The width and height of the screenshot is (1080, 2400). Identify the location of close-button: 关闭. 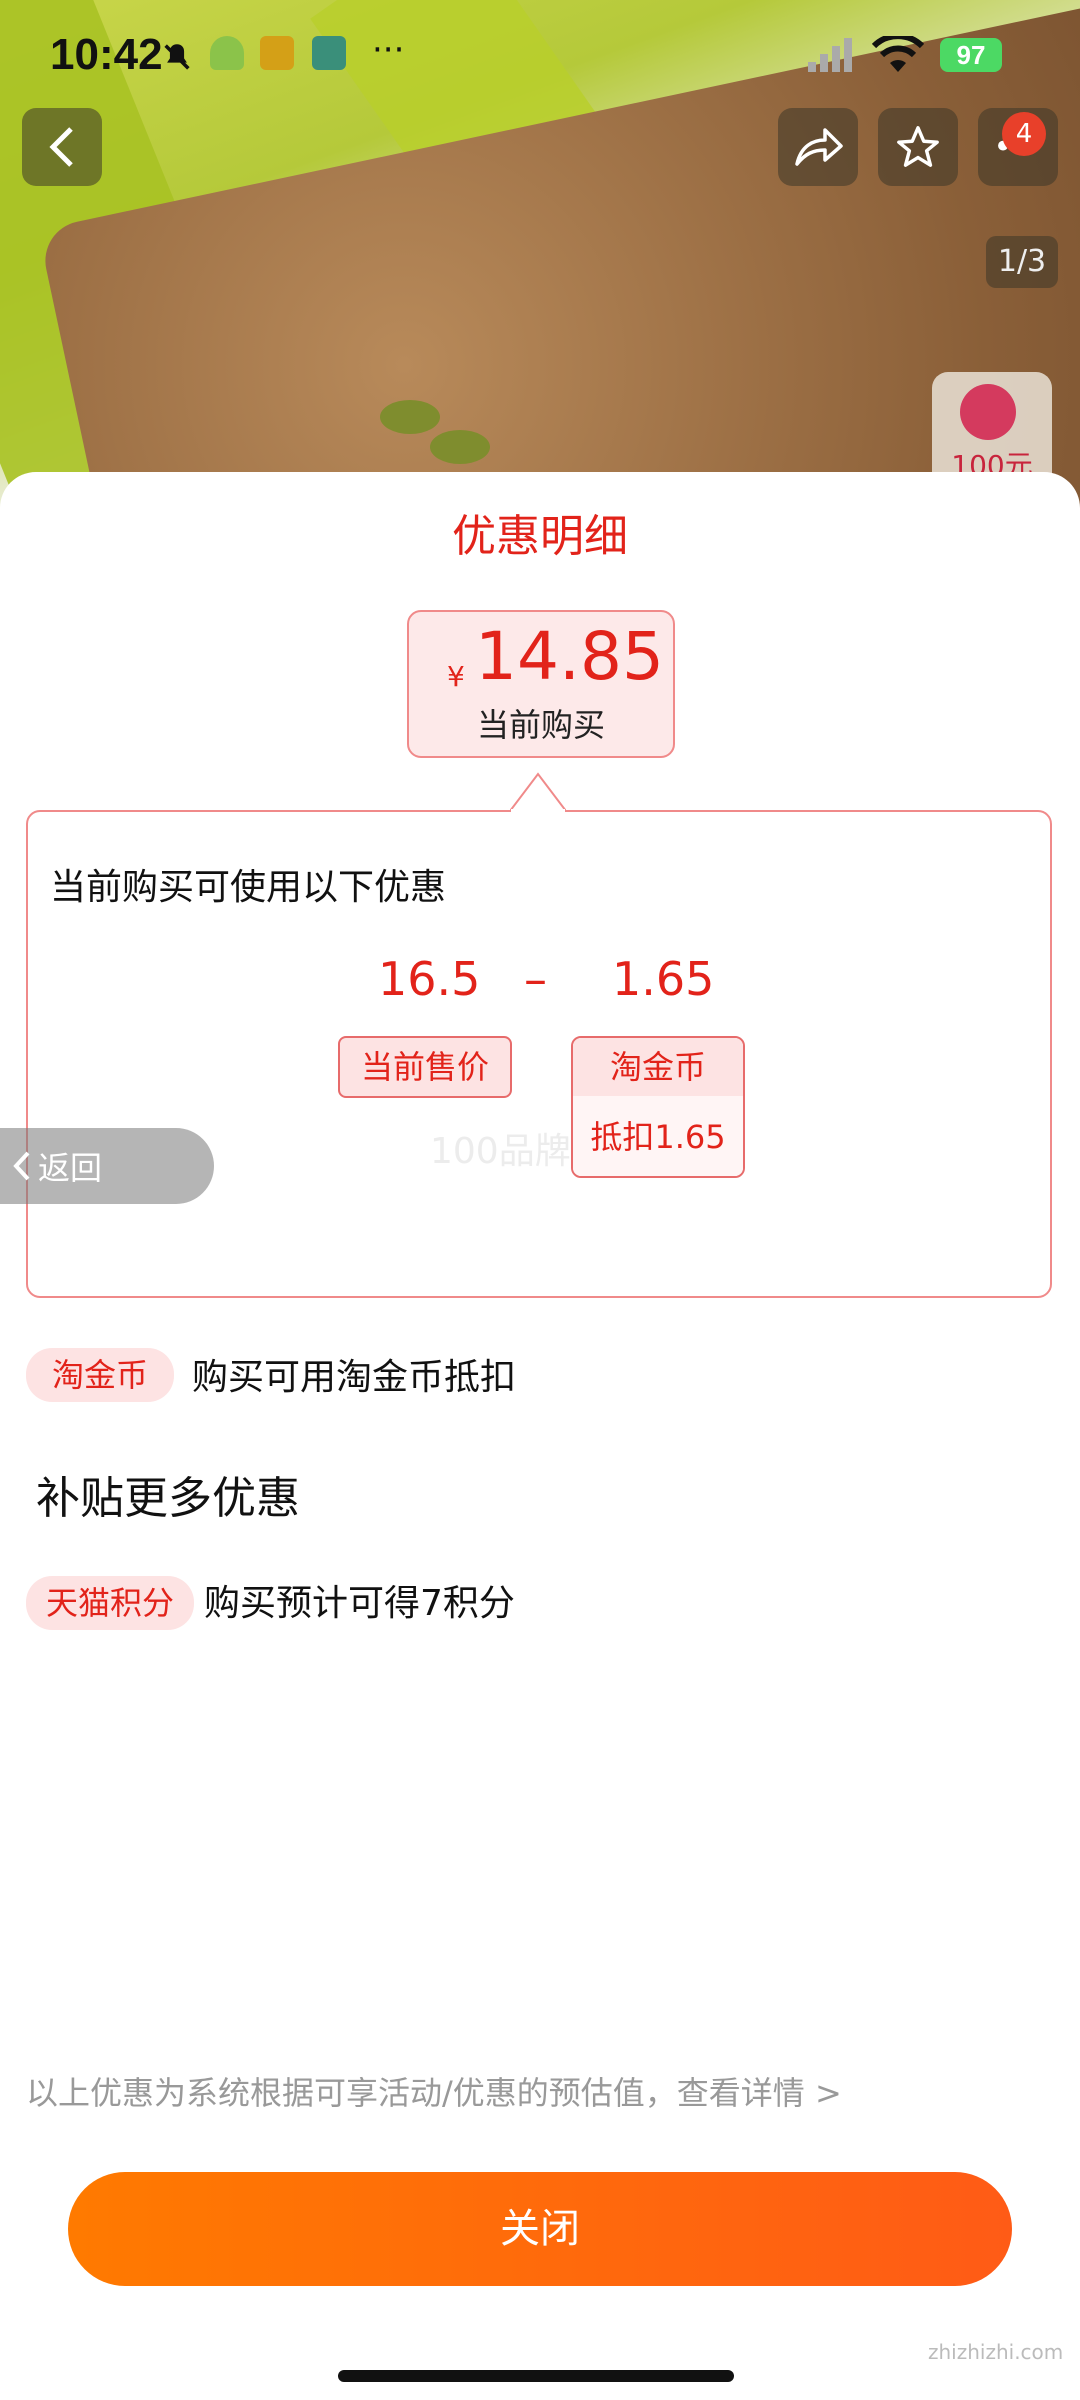
(540, 2229).